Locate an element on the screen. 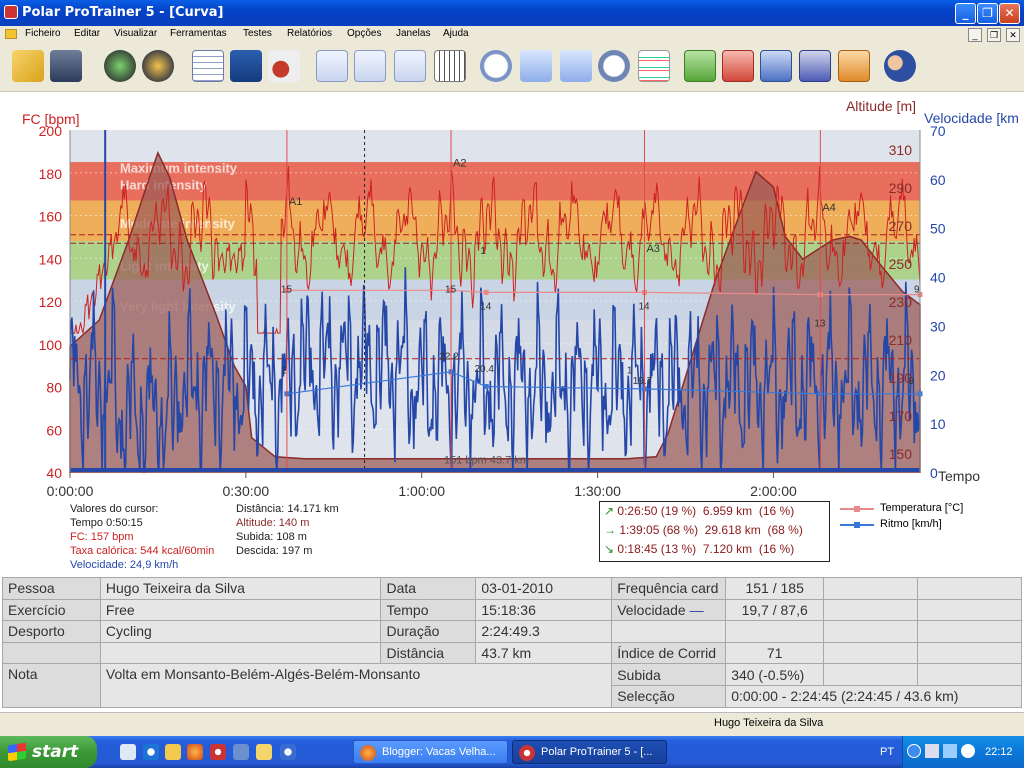  menu-janelas: Janelas is located at coordinates (413, 33).